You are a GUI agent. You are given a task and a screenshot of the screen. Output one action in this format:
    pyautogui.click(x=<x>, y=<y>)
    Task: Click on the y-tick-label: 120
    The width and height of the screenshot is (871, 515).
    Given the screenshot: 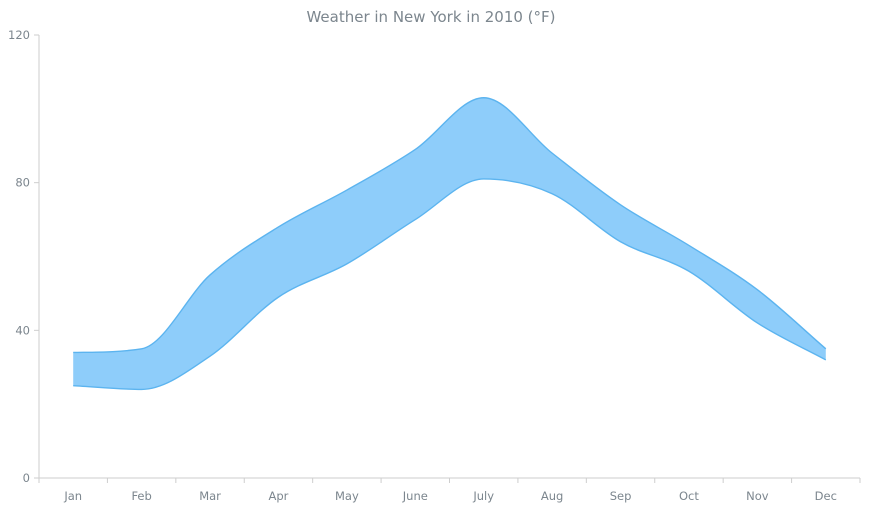 What is the action you would take?
    pyautogui.click(x=19, y=35)
    